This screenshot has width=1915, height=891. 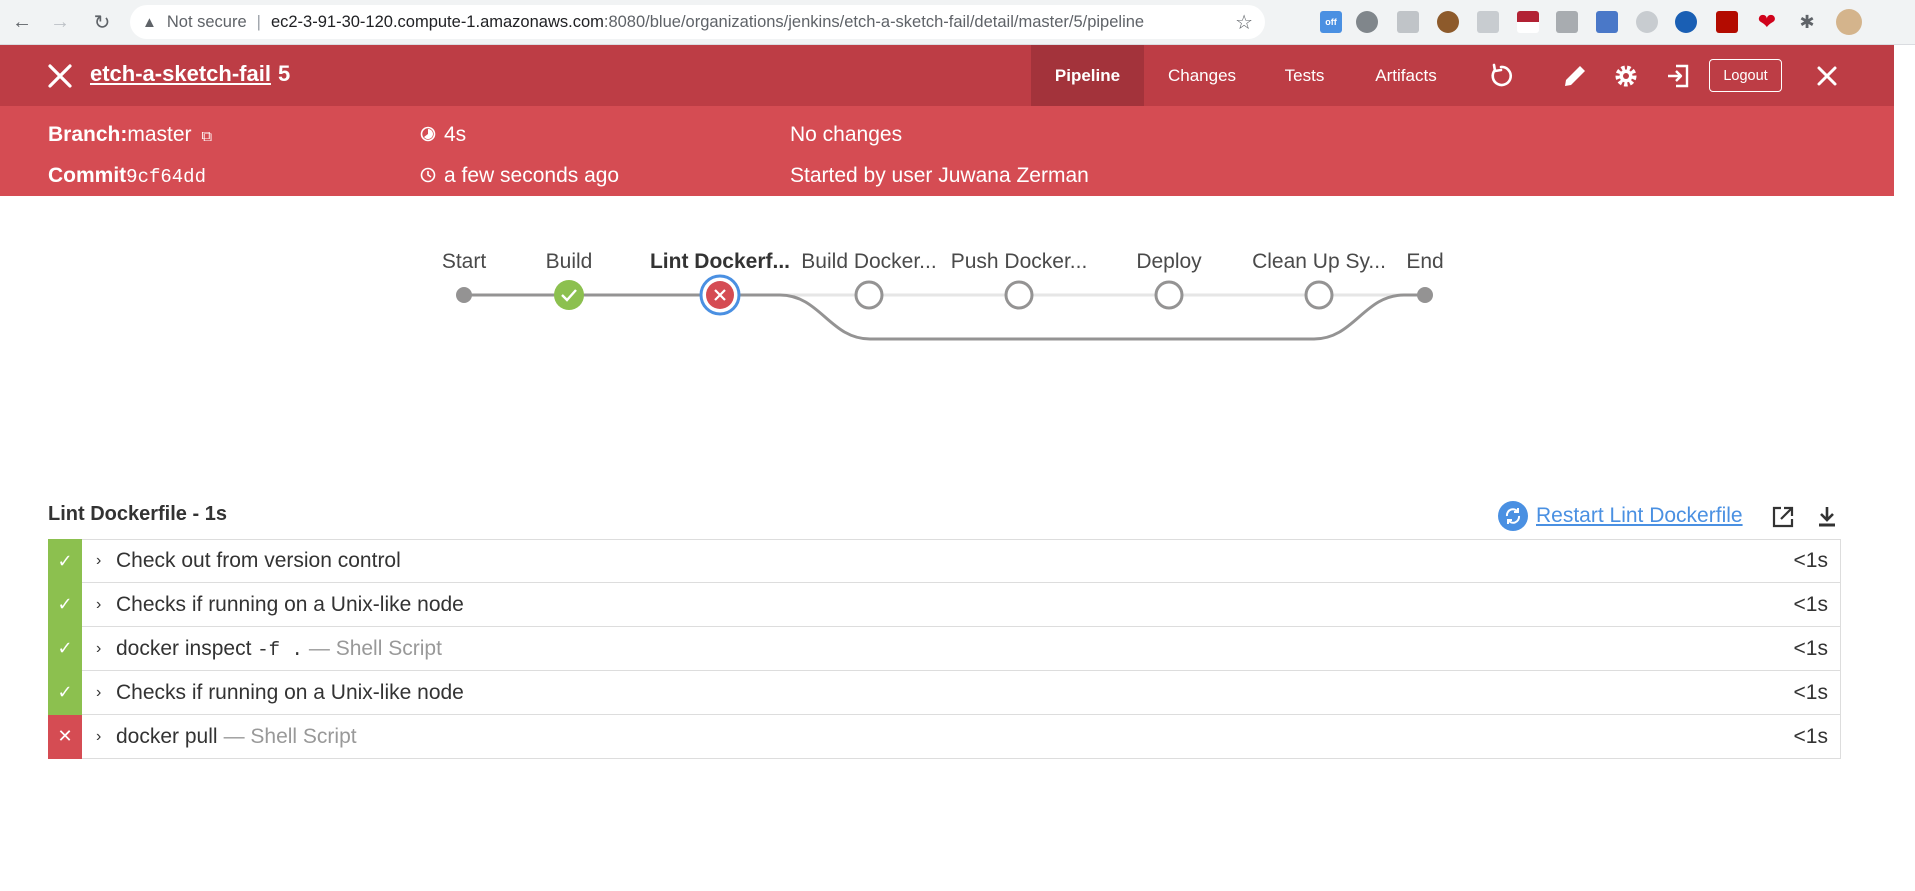 I want to click on tab-changes: Changes, so click(x=1202, y=75).